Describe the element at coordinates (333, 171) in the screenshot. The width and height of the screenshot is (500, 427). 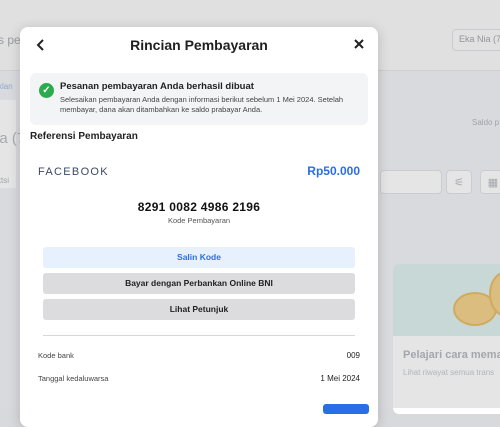
I see `payment-amount: Rp50.000` at that location.